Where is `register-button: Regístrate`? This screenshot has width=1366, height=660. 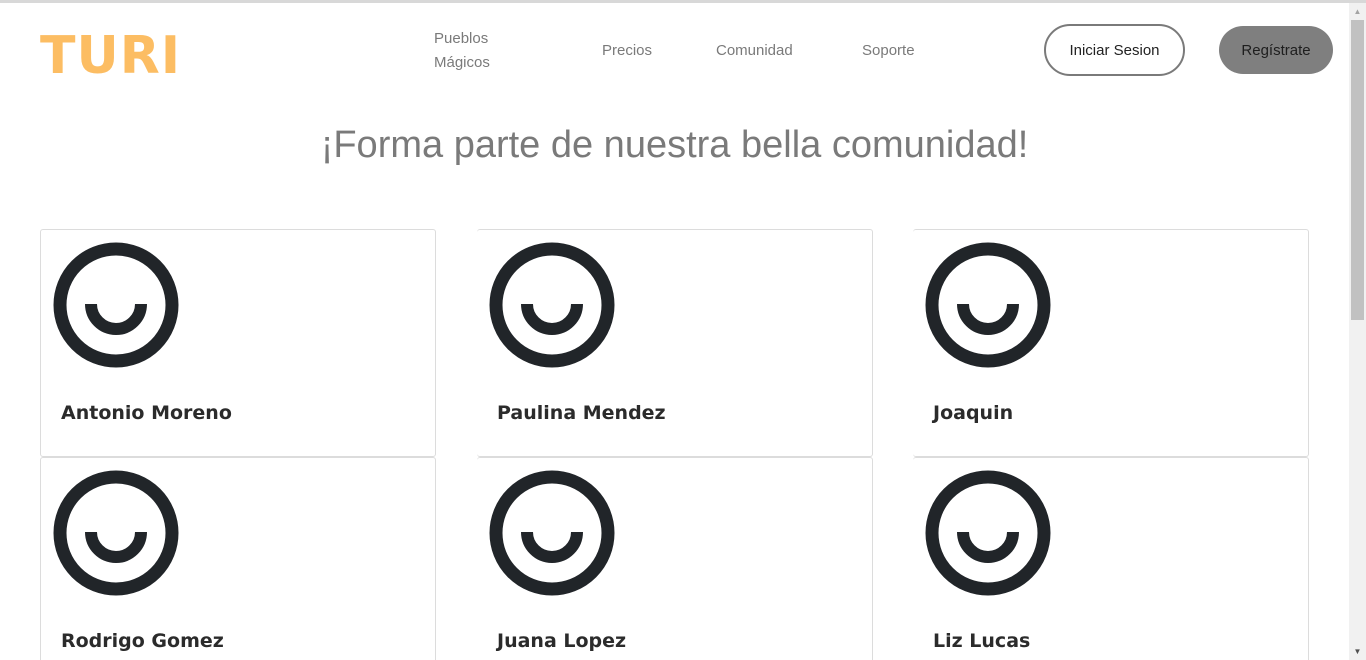 register-button: Regístrate is located at coordinates (1276, 50).